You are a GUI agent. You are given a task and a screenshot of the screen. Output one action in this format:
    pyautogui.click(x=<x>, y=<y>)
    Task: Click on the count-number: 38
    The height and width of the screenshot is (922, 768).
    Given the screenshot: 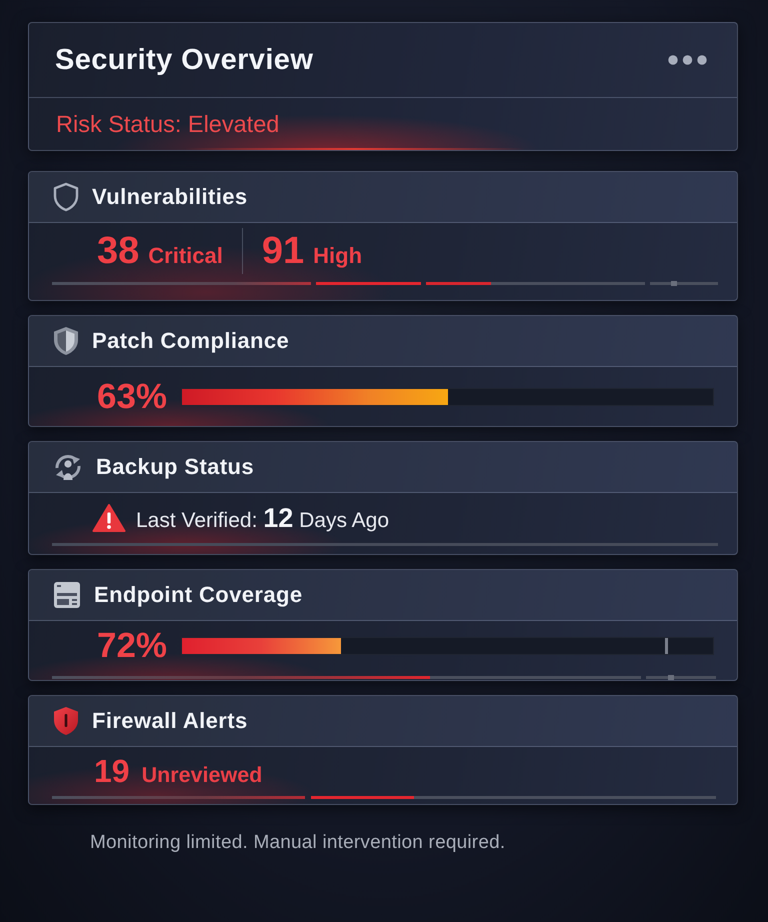 What is the action you would take?
    pyautogui.click(x=118, y=251)
    